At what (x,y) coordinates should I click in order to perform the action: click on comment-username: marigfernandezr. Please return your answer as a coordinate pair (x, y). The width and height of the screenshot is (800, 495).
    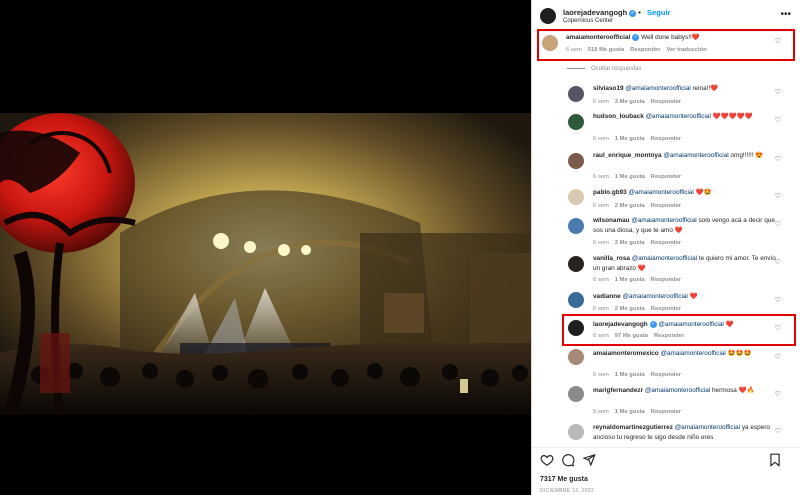
    Looking at the image, I should click on (618, 390).